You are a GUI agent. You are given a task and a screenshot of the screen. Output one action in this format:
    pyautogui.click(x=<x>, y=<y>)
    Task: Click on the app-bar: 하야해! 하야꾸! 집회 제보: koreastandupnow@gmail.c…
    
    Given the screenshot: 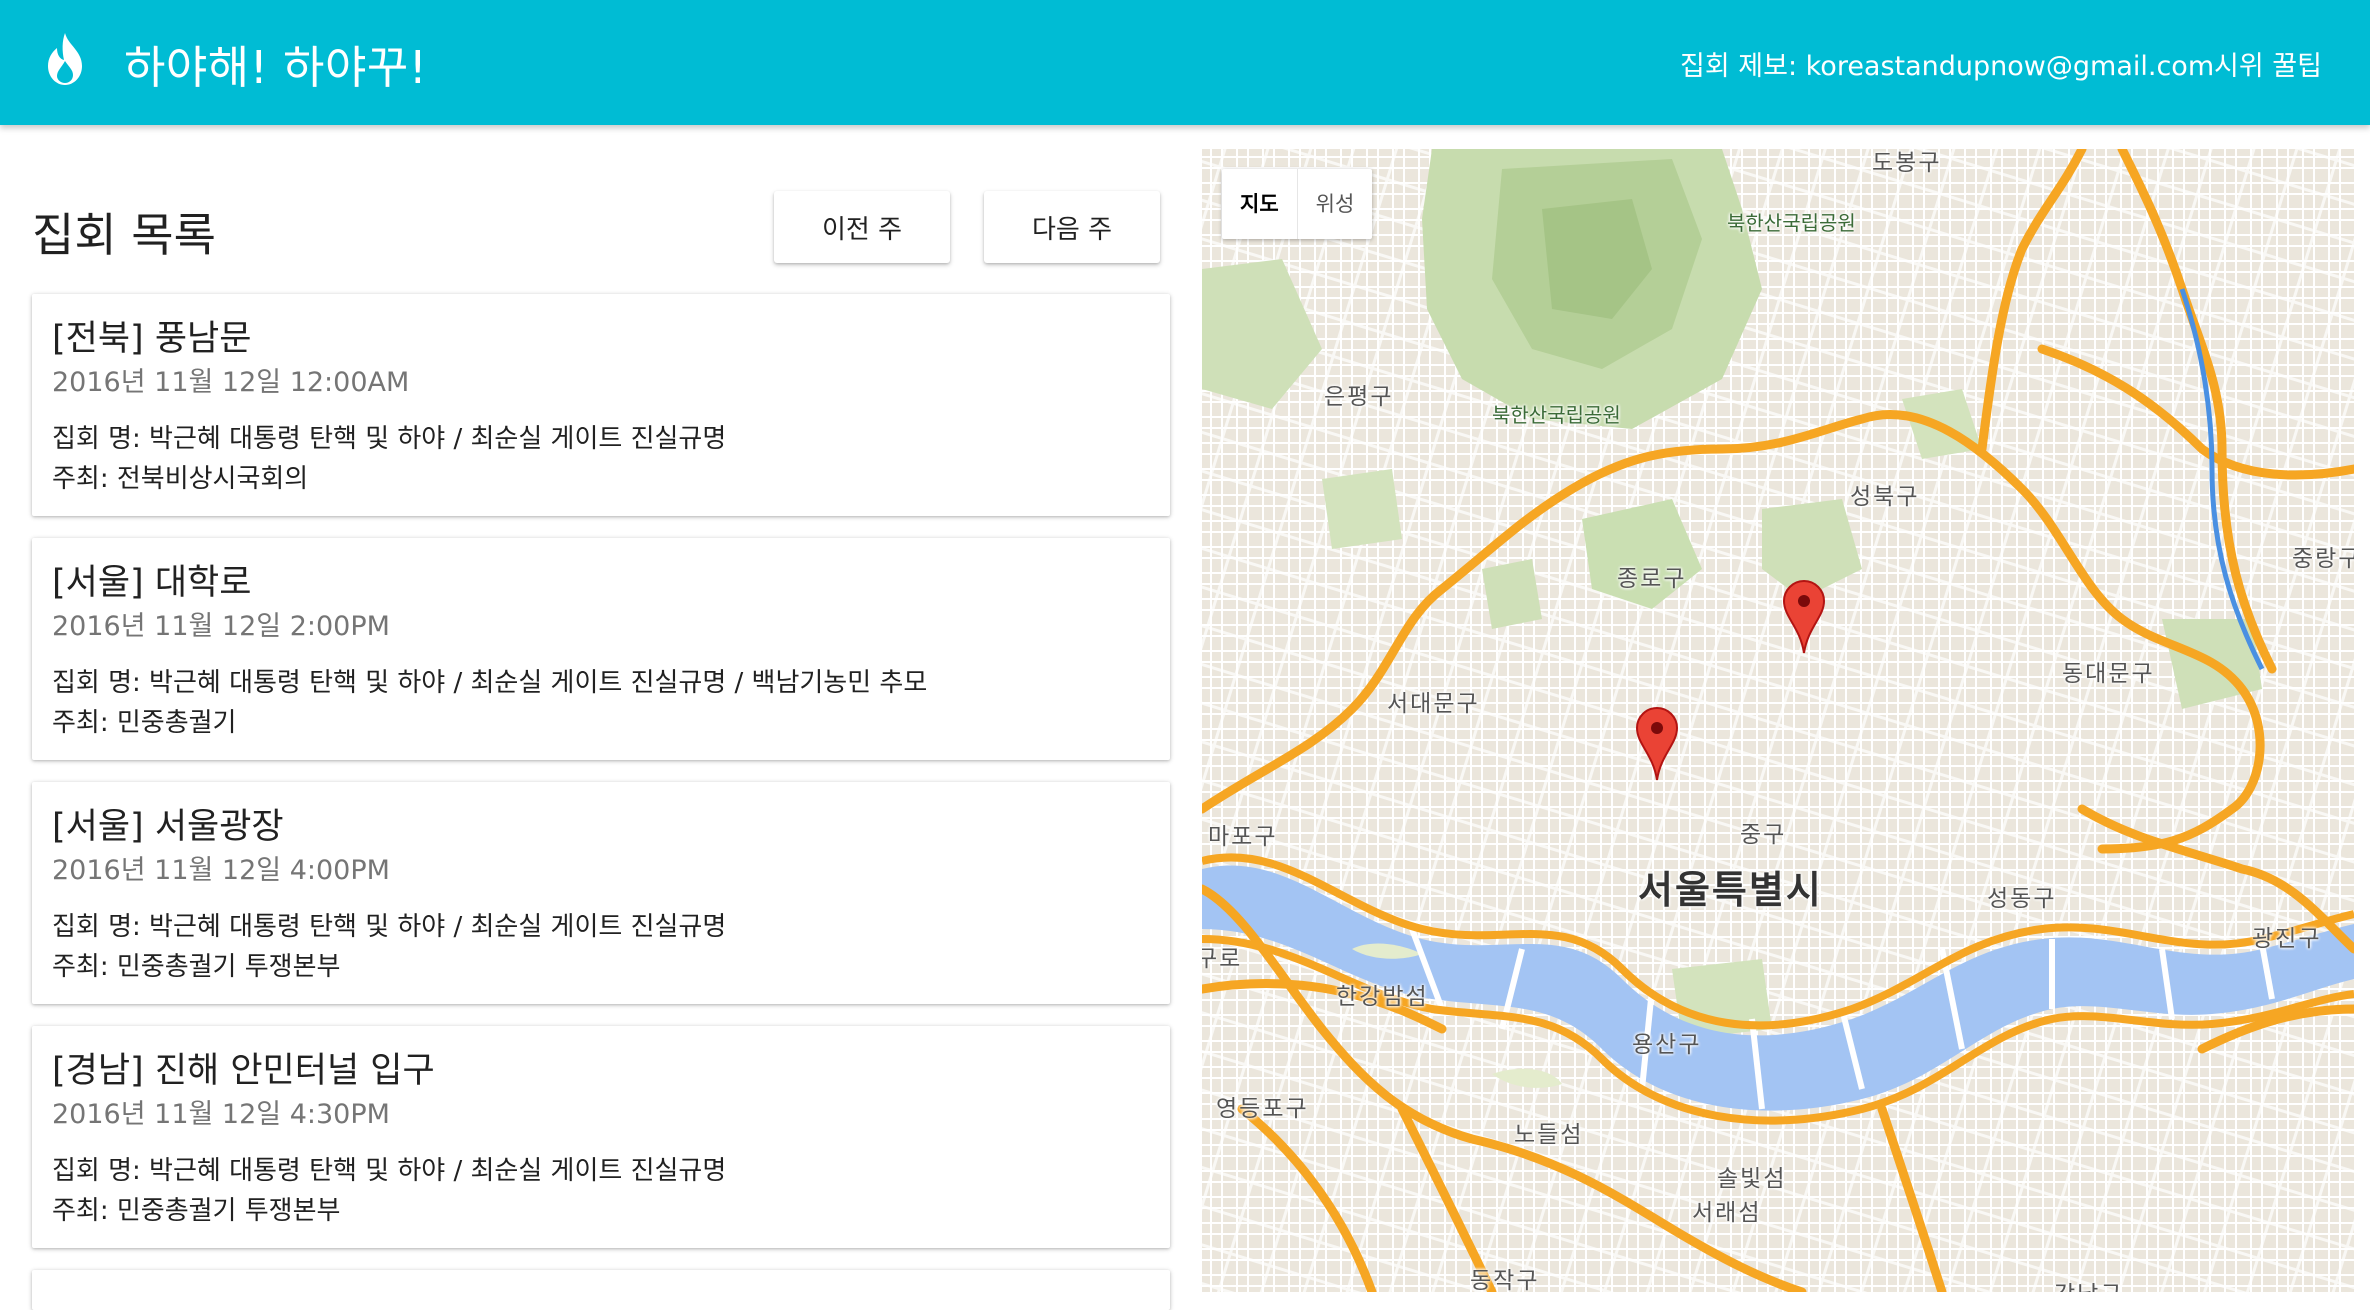 What is the action you would take?
    pyautogui.click(x=1185, y=62)
    